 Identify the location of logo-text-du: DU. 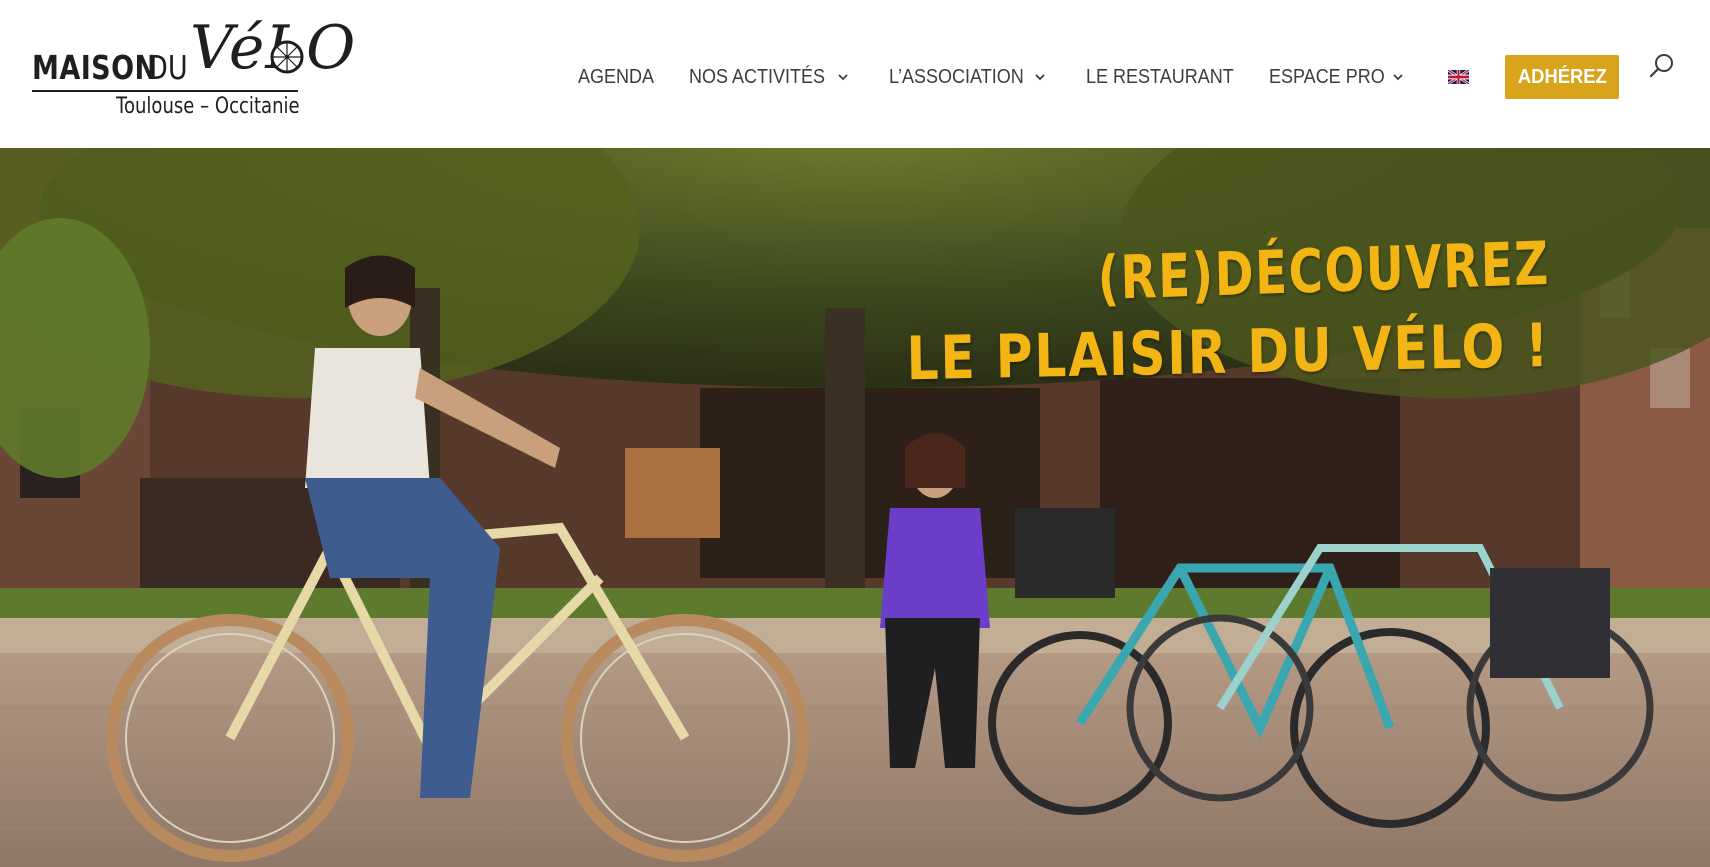
(167, 67).